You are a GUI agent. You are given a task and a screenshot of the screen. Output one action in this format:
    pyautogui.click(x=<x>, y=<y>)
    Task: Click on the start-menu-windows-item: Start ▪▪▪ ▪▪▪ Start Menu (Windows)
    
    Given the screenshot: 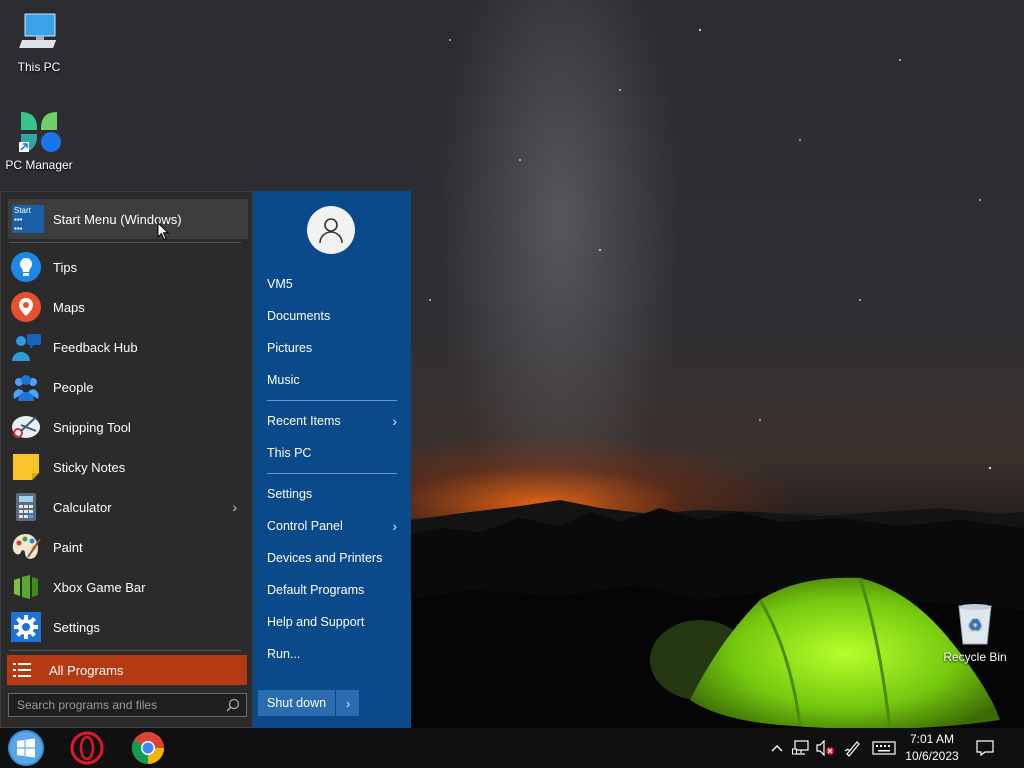 What is the action you would take?
    pyautogui.click(x=128, y=219)
    